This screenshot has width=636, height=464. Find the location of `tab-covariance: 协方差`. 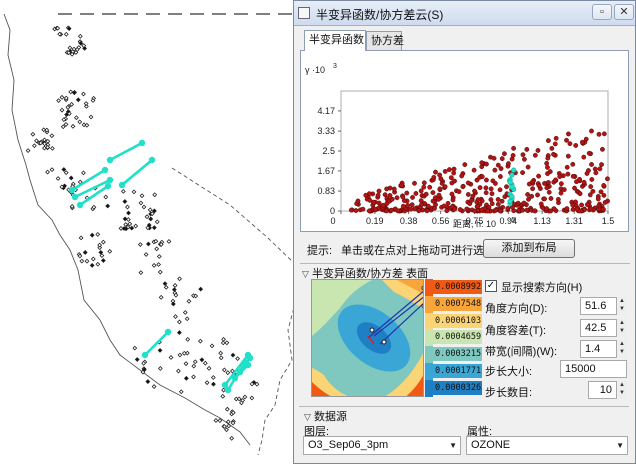

tab-covariance: 协方差 is located at coordinates (385, 40).